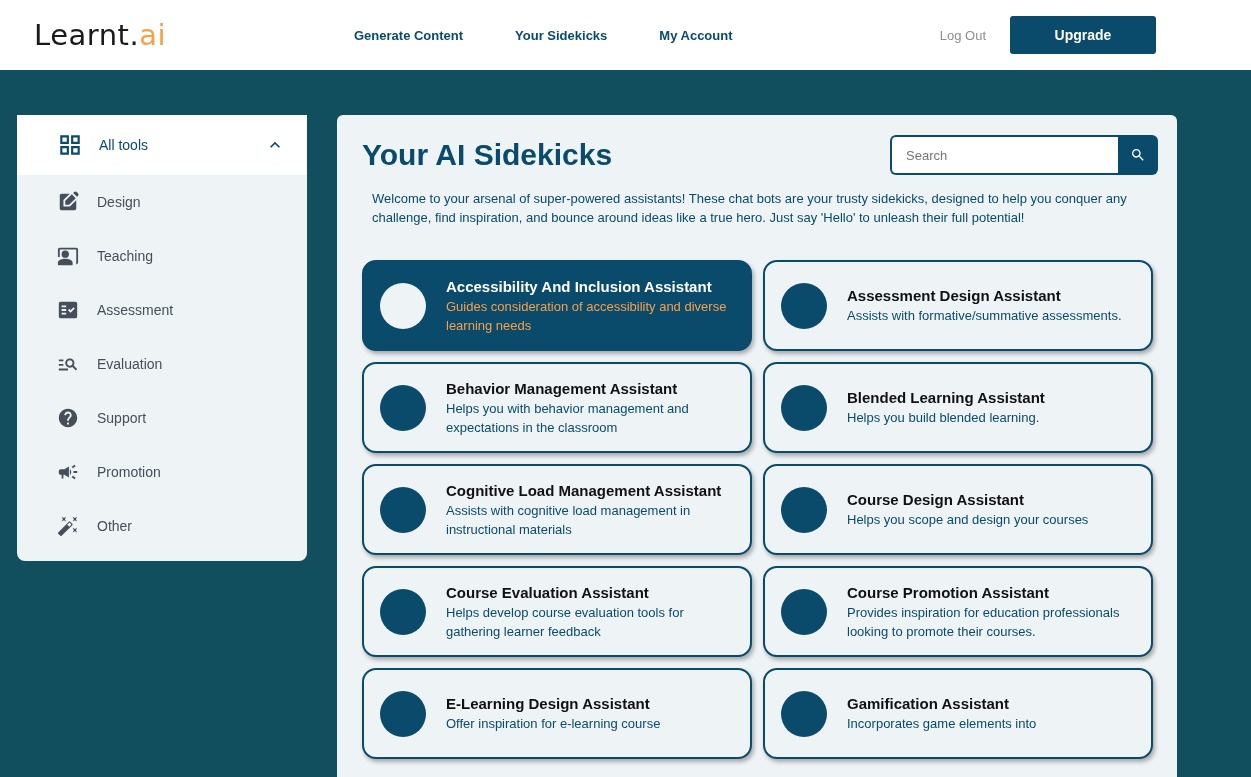 The width and height of the screenshot is (1251, 777). I want to click on card-description: Helps you scope and design your courses, so click(968, 520).